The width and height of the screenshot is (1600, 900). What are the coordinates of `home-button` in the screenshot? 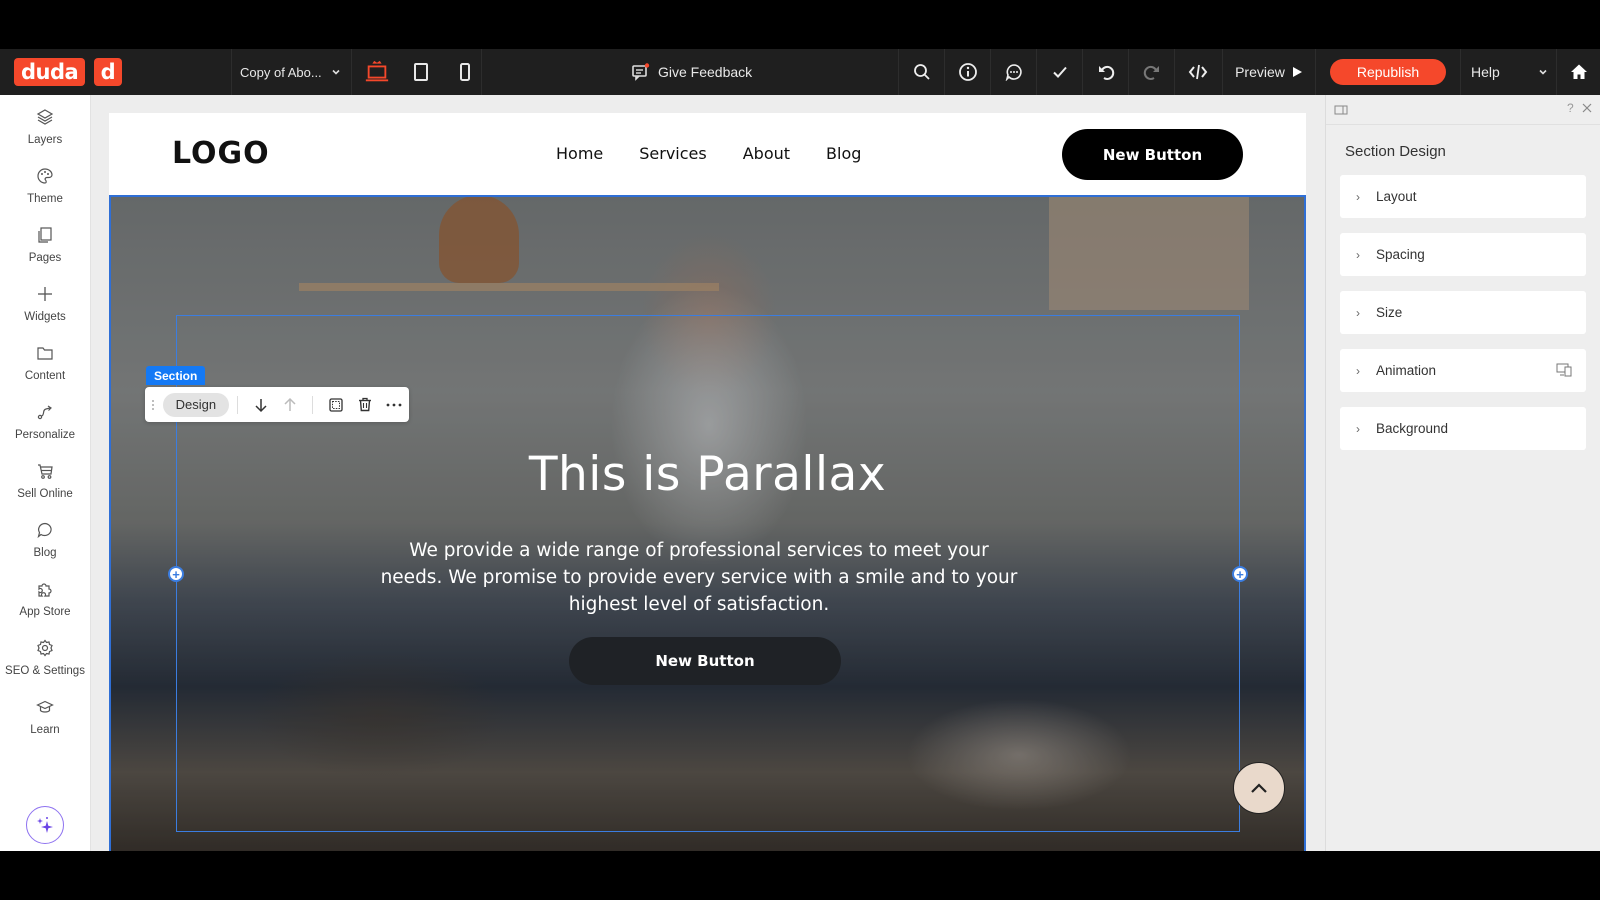 It's located at (1578, 72).